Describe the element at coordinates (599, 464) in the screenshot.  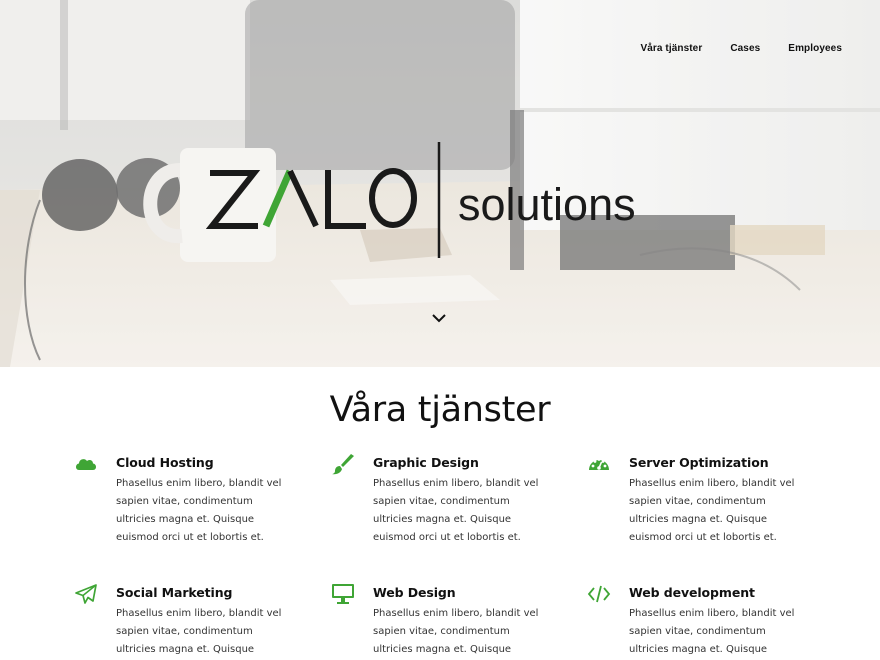
I see `dashboard-icon` at that location.